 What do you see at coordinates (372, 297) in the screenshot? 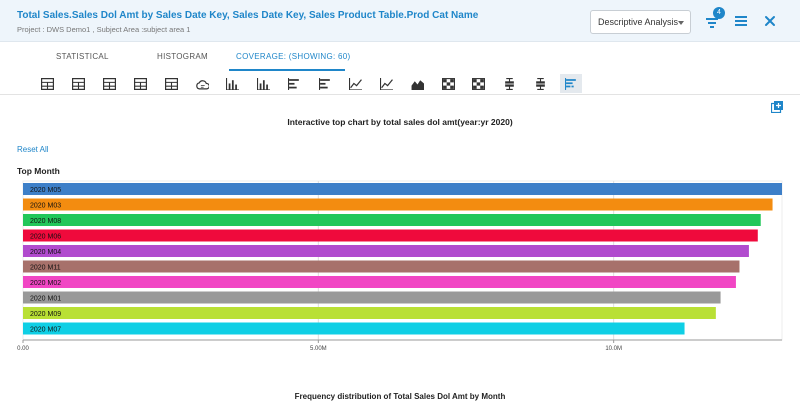
I see `bar-2020-m01` at bounding box center [372, 297].